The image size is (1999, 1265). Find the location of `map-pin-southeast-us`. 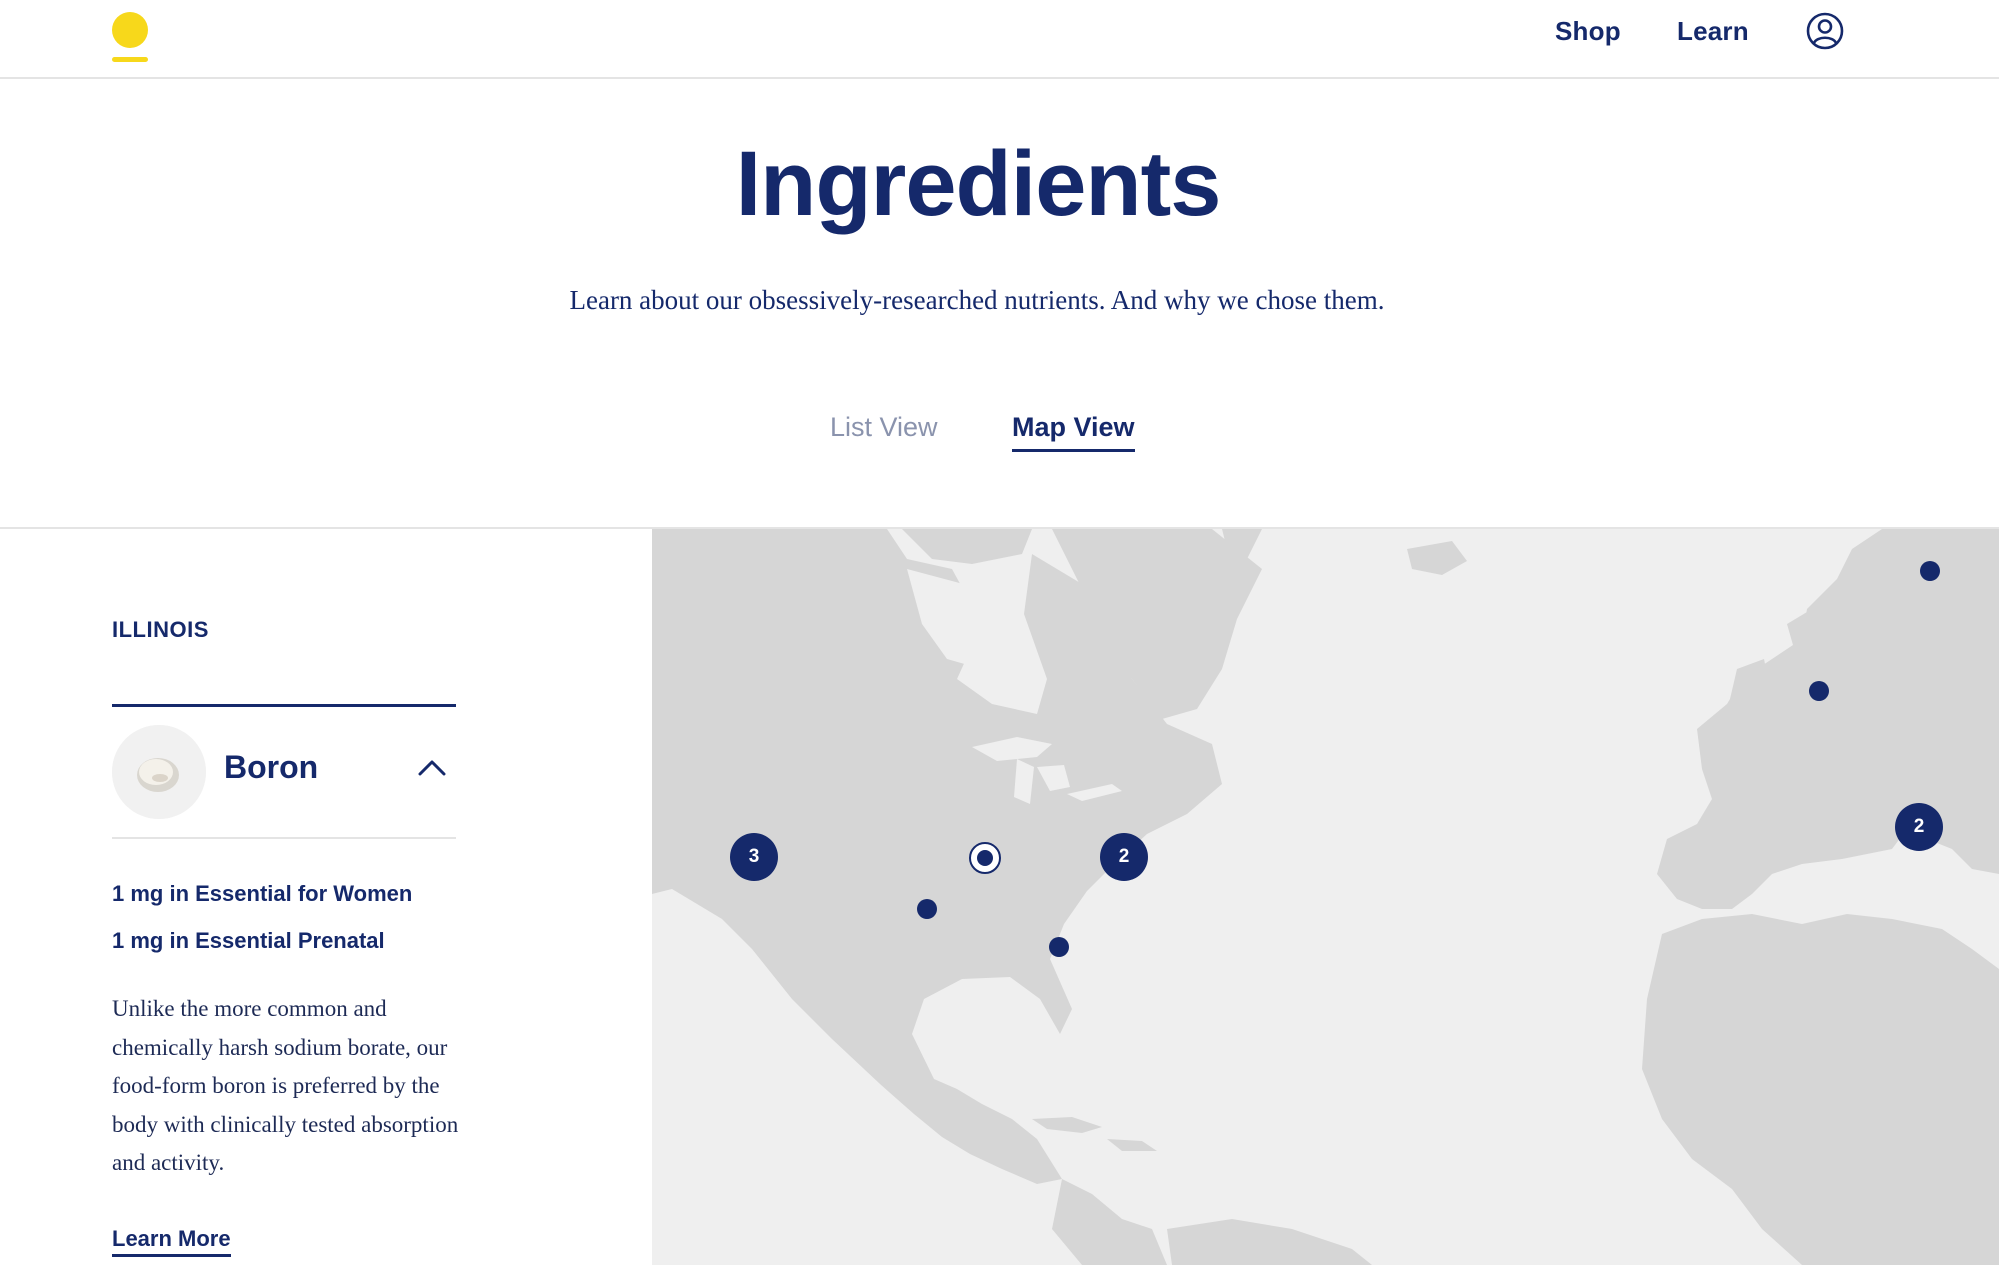

map-pin-southeast-us is located at coordinates (1059, 947).